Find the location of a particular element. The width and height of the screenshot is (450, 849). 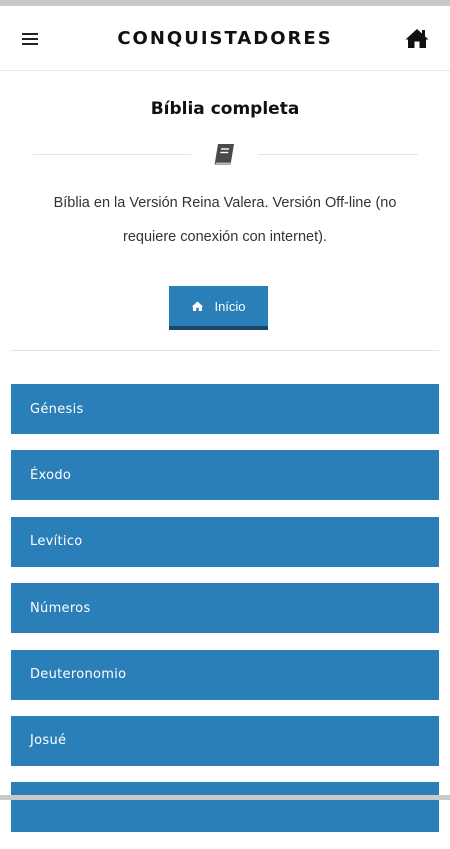

book-item-levitico: Levítico is located at coordinates (225, 541).